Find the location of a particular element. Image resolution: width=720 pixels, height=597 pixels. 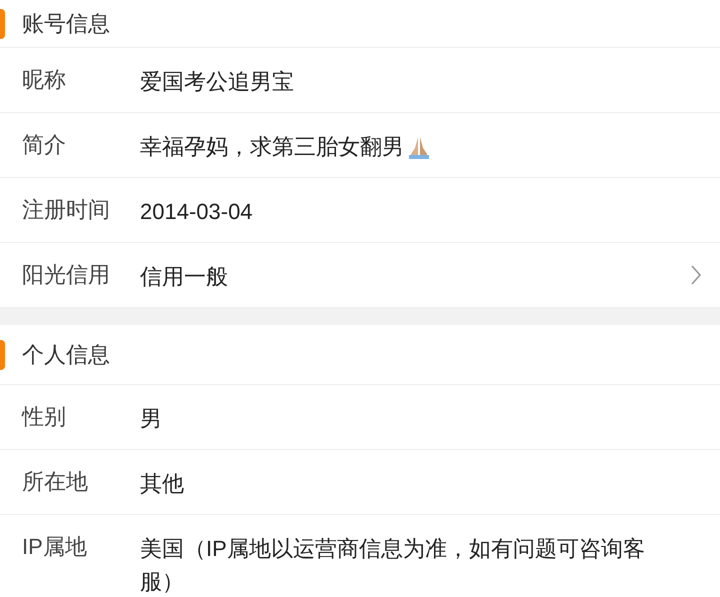

field-label: 注册时间 is located at coordinates (66, 210).